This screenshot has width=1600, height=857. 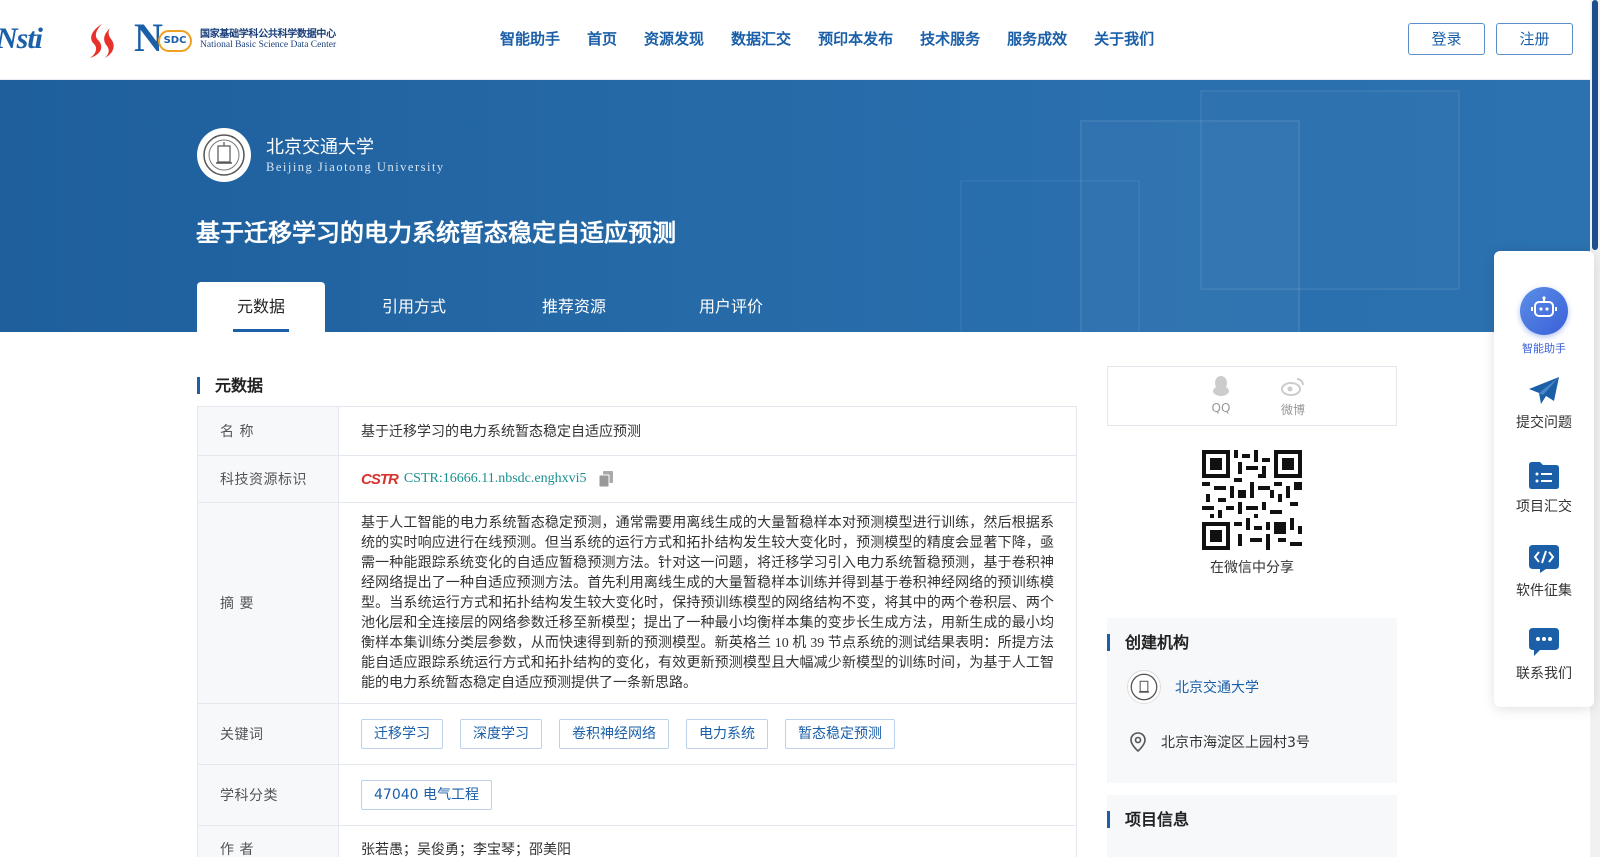 What do you see at coordinates (268, 603) in the screenshot?
I see `abstract-label: 摘 要` at bounding box center [268, 603].